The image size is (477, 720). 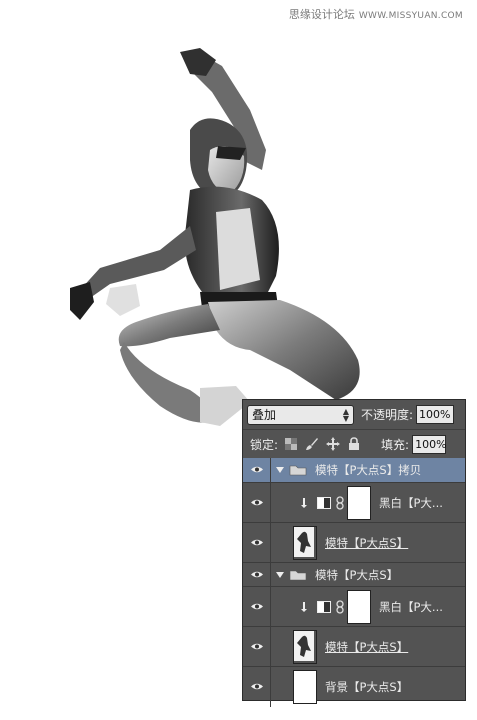 I want to click on layer-background: 背景【P大点S】, so click(x=354, y=687).